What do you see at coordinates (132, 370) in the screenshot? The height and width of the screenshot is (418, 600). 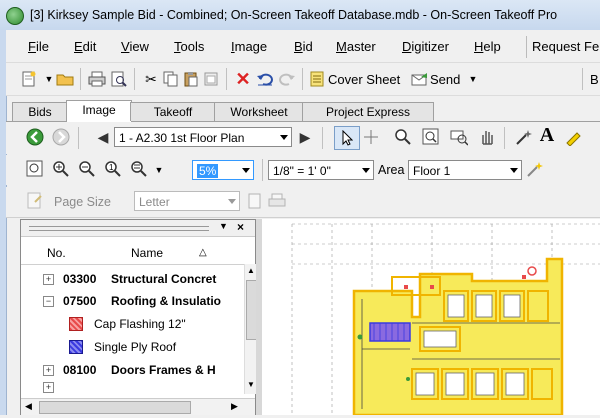 I see `list-item: + 08100 Doors Frames & H` at bounding box center [132, 370].